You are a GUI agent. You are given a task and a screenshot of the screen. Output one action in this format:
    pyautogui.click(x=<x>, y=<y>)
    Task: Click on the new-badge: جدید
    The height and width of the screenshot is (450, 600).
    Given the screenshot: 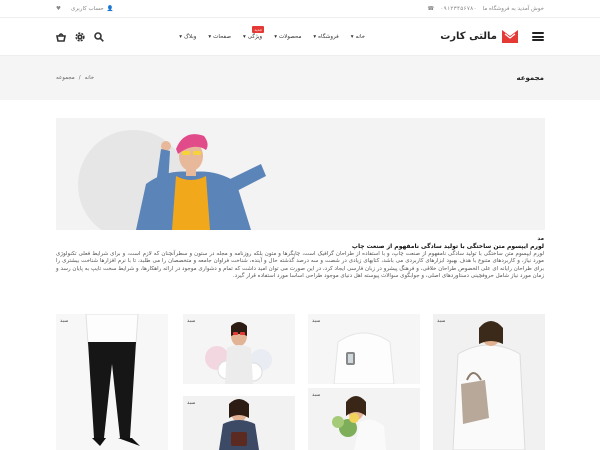 What is the action you would take?
    pyautogui.click(x=258, y=29)
    